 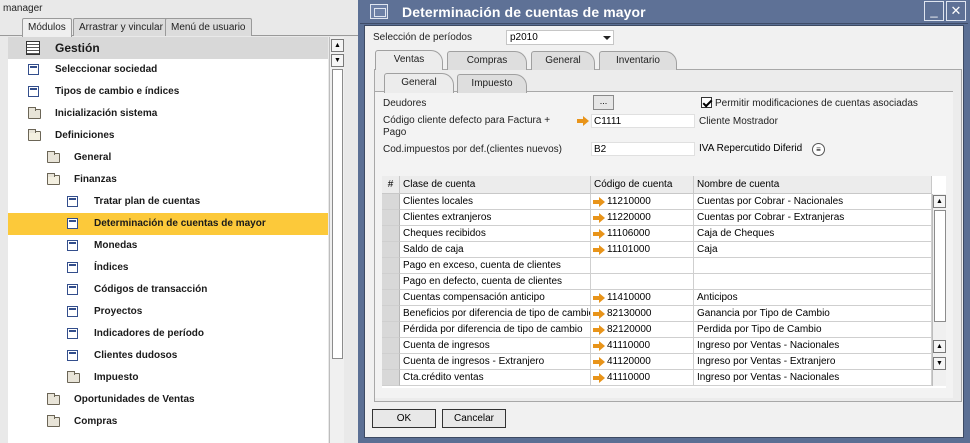 What do you see at coordinates (934, 11) in the screenshot?
I see `minimize-icon: _` at bounding box center [934, 11].